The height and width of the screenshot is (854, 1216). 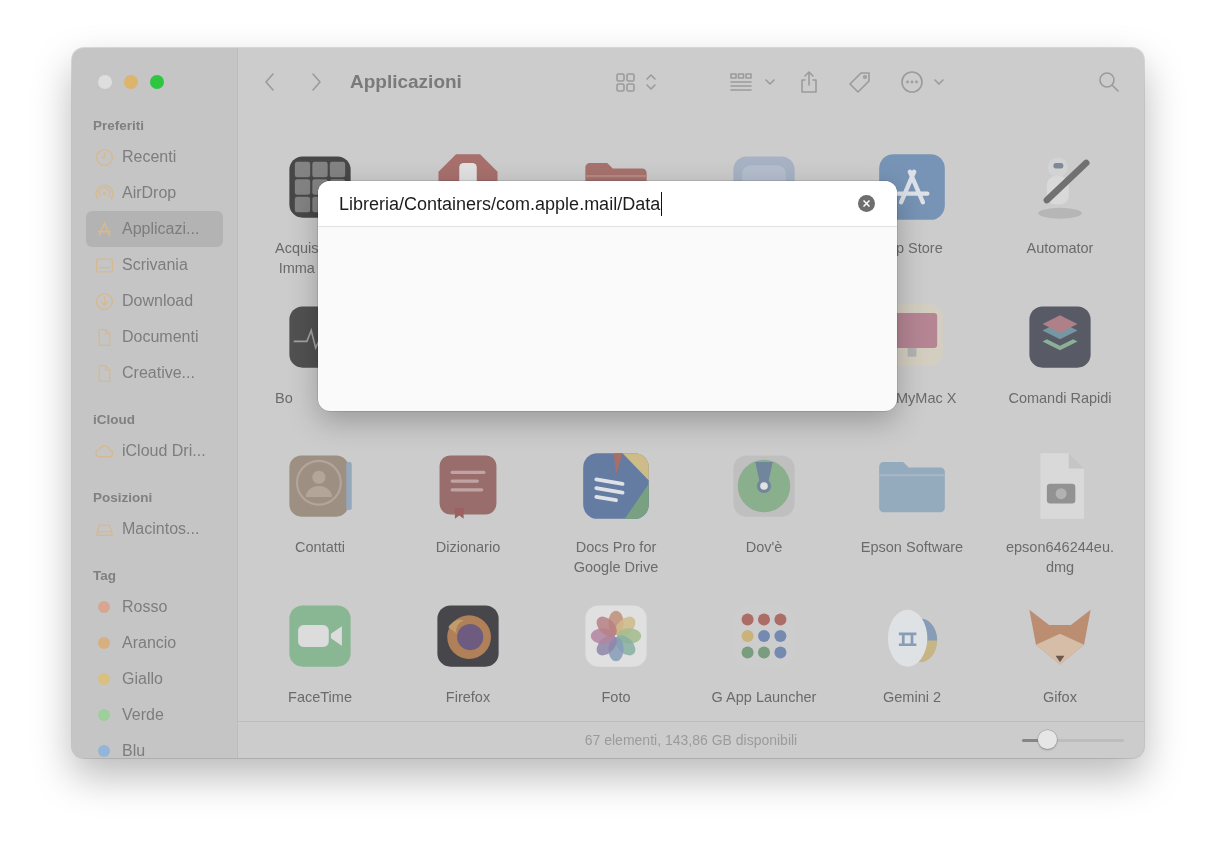 I want to click on file-name: G App Launcher, so click(x=764, y=697).